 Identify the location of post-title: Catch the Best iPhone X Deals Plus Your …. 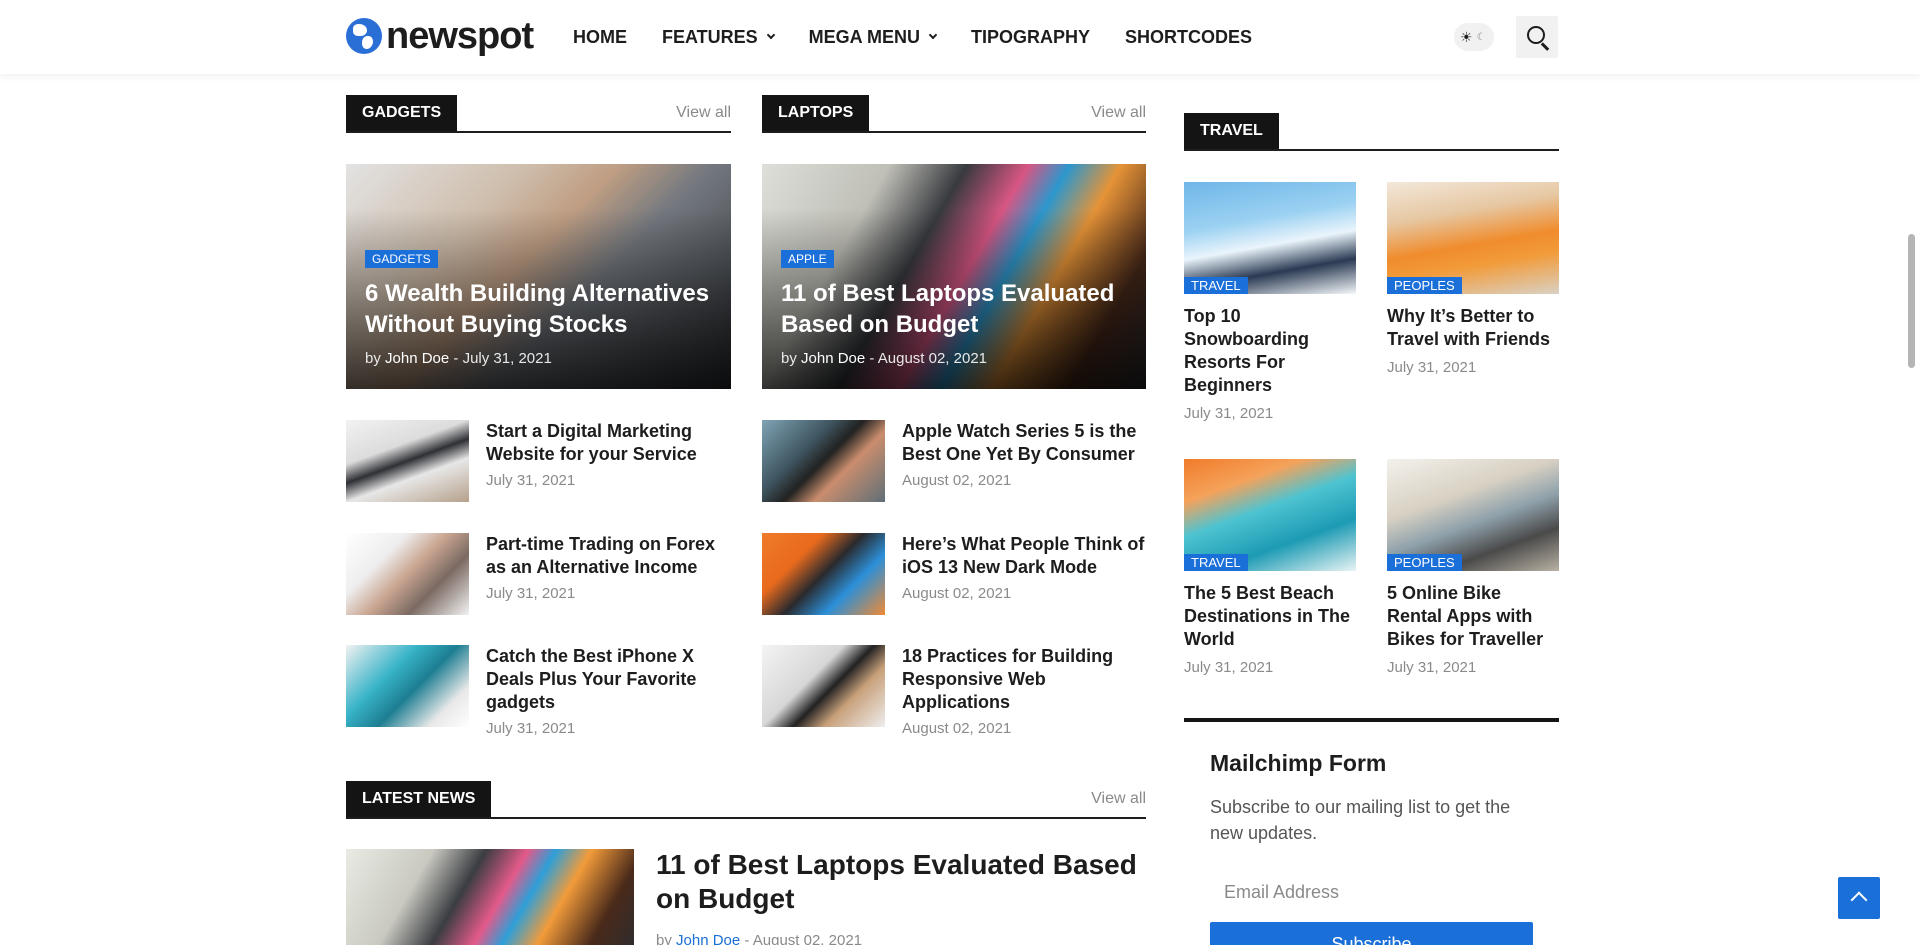
(608, 679).